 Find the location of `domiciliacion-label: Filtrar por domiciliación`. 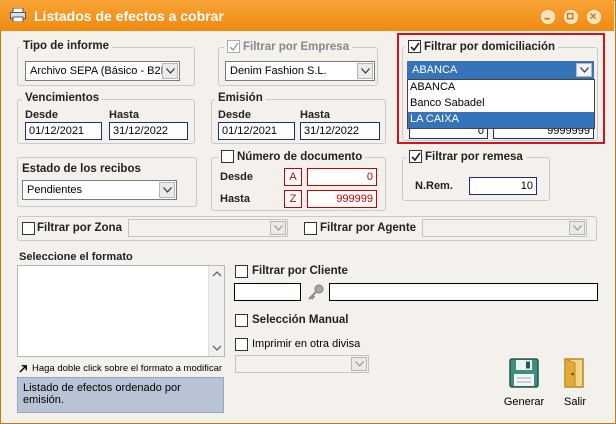

domiciliacion-label: Filtrar por domiciliación is located at coordinates (489, 46).